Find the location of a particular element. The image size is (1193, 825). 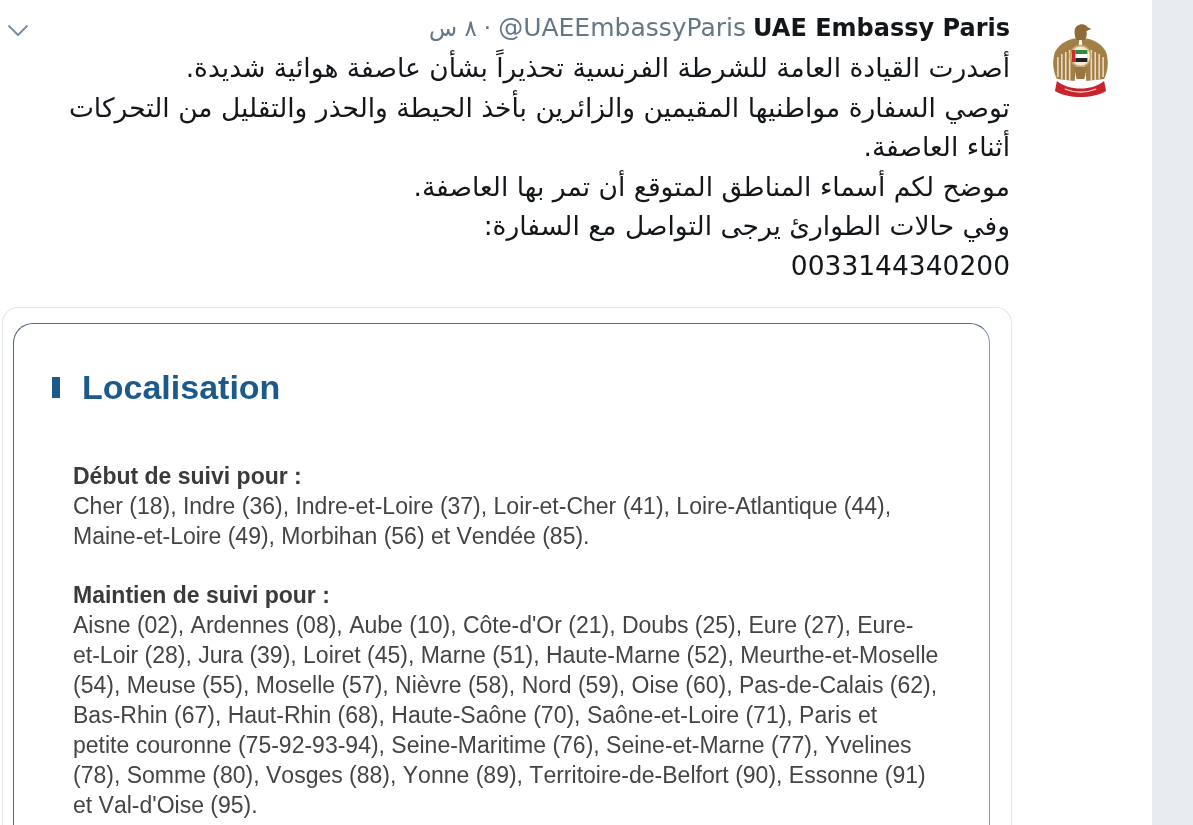

chevron-down-icon is located at coordinates (18, 30).